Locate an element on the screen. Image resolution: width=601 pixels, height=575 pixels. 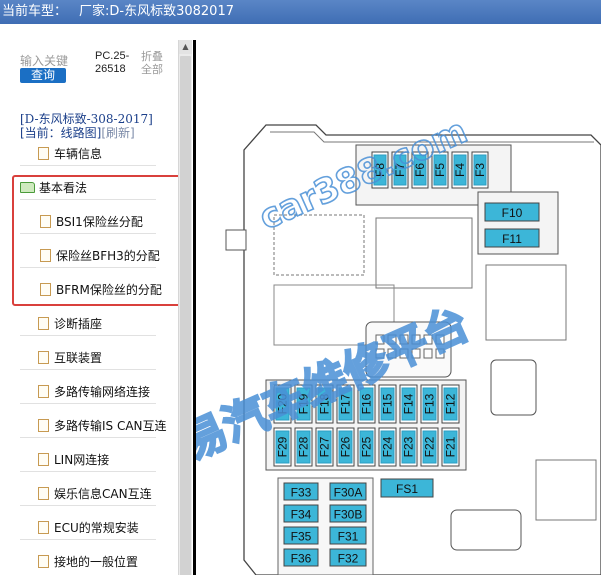
fuse-row-2: F29 F28 F27 F26 F25 F24 F23 F22 F21 is located at coordinates (366, 447).